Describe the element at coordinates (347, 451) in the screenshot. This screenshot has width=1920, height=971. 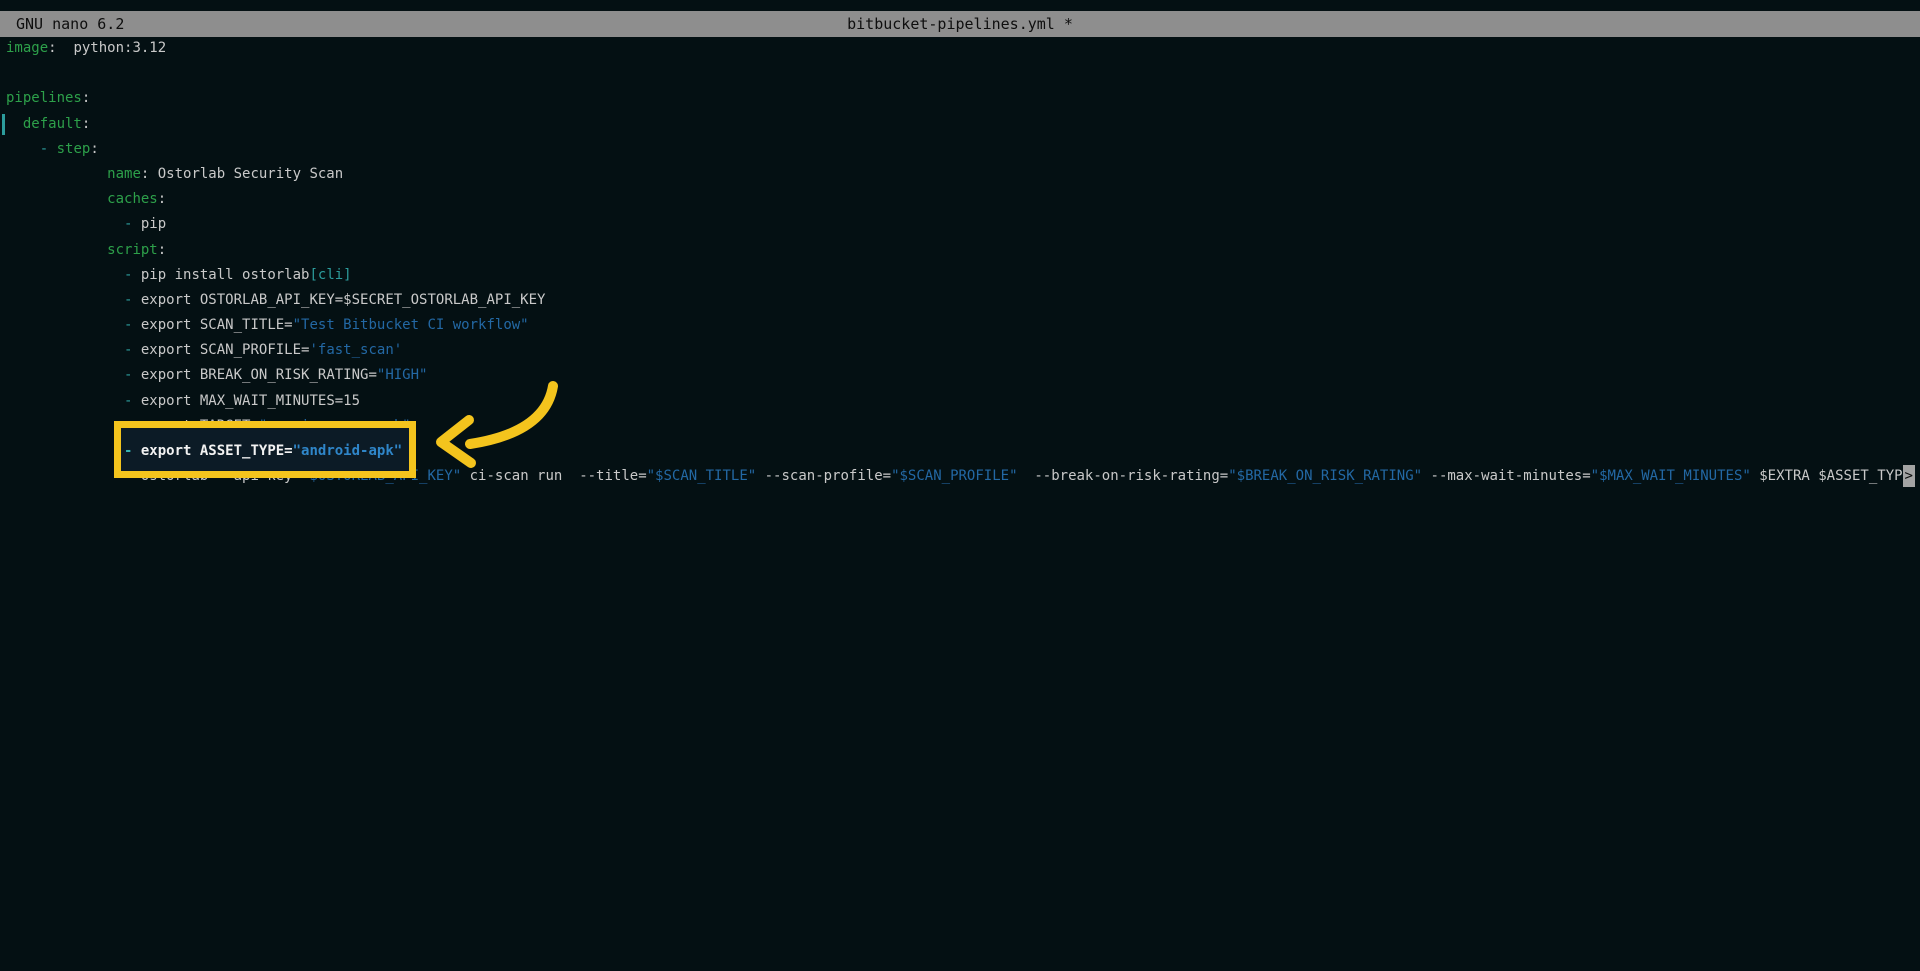
I see `code-segment: "android-apk"` at that location.